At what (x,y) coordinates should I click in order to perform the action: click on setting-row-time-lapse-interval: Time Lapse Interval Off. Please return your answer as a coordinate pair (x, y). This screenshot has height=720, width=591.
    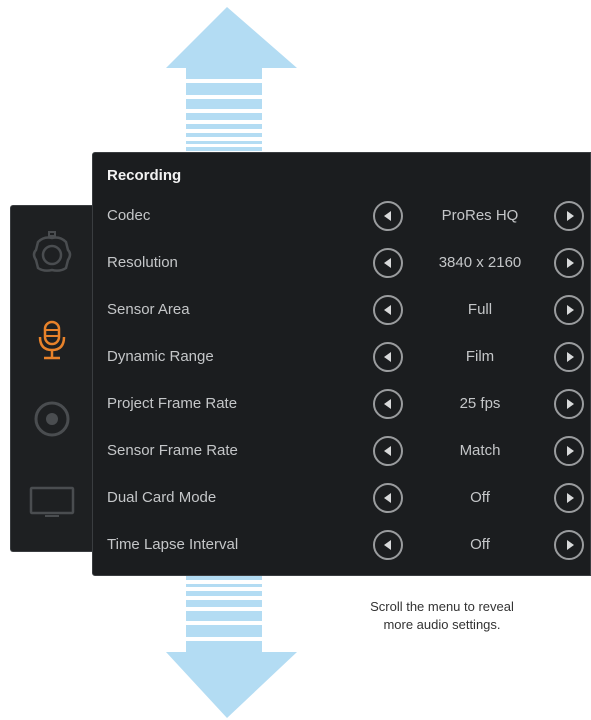
    Looking at the image, I should click on (342, 546).